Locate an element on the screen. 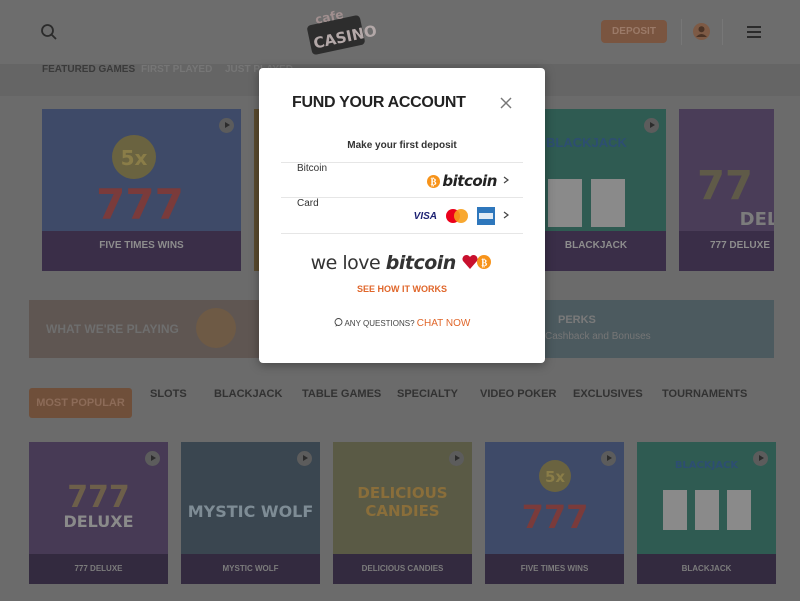  amex-icon is located at coordinates (486, 216).